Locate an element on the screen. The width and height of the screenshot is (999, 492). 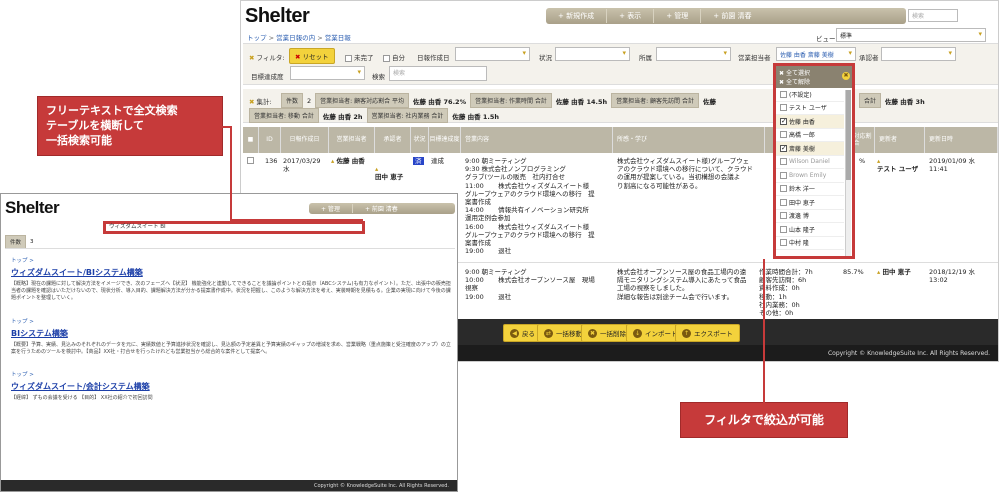
filter-self: 自分 is located at coordinates (394, 57).